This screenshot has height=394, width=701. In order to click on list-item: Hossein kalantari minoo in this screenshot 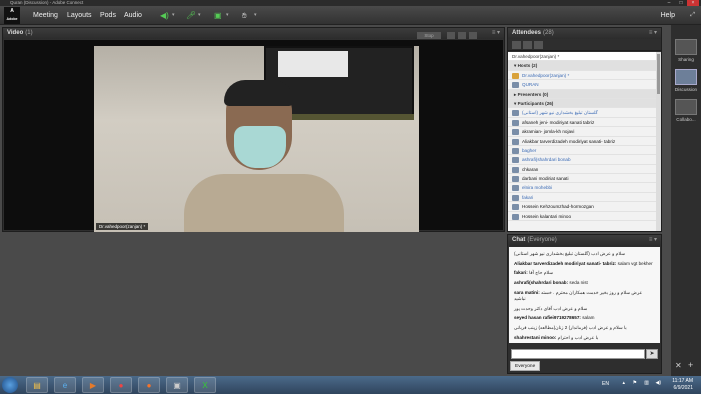, I will do `click(584, 217)`.